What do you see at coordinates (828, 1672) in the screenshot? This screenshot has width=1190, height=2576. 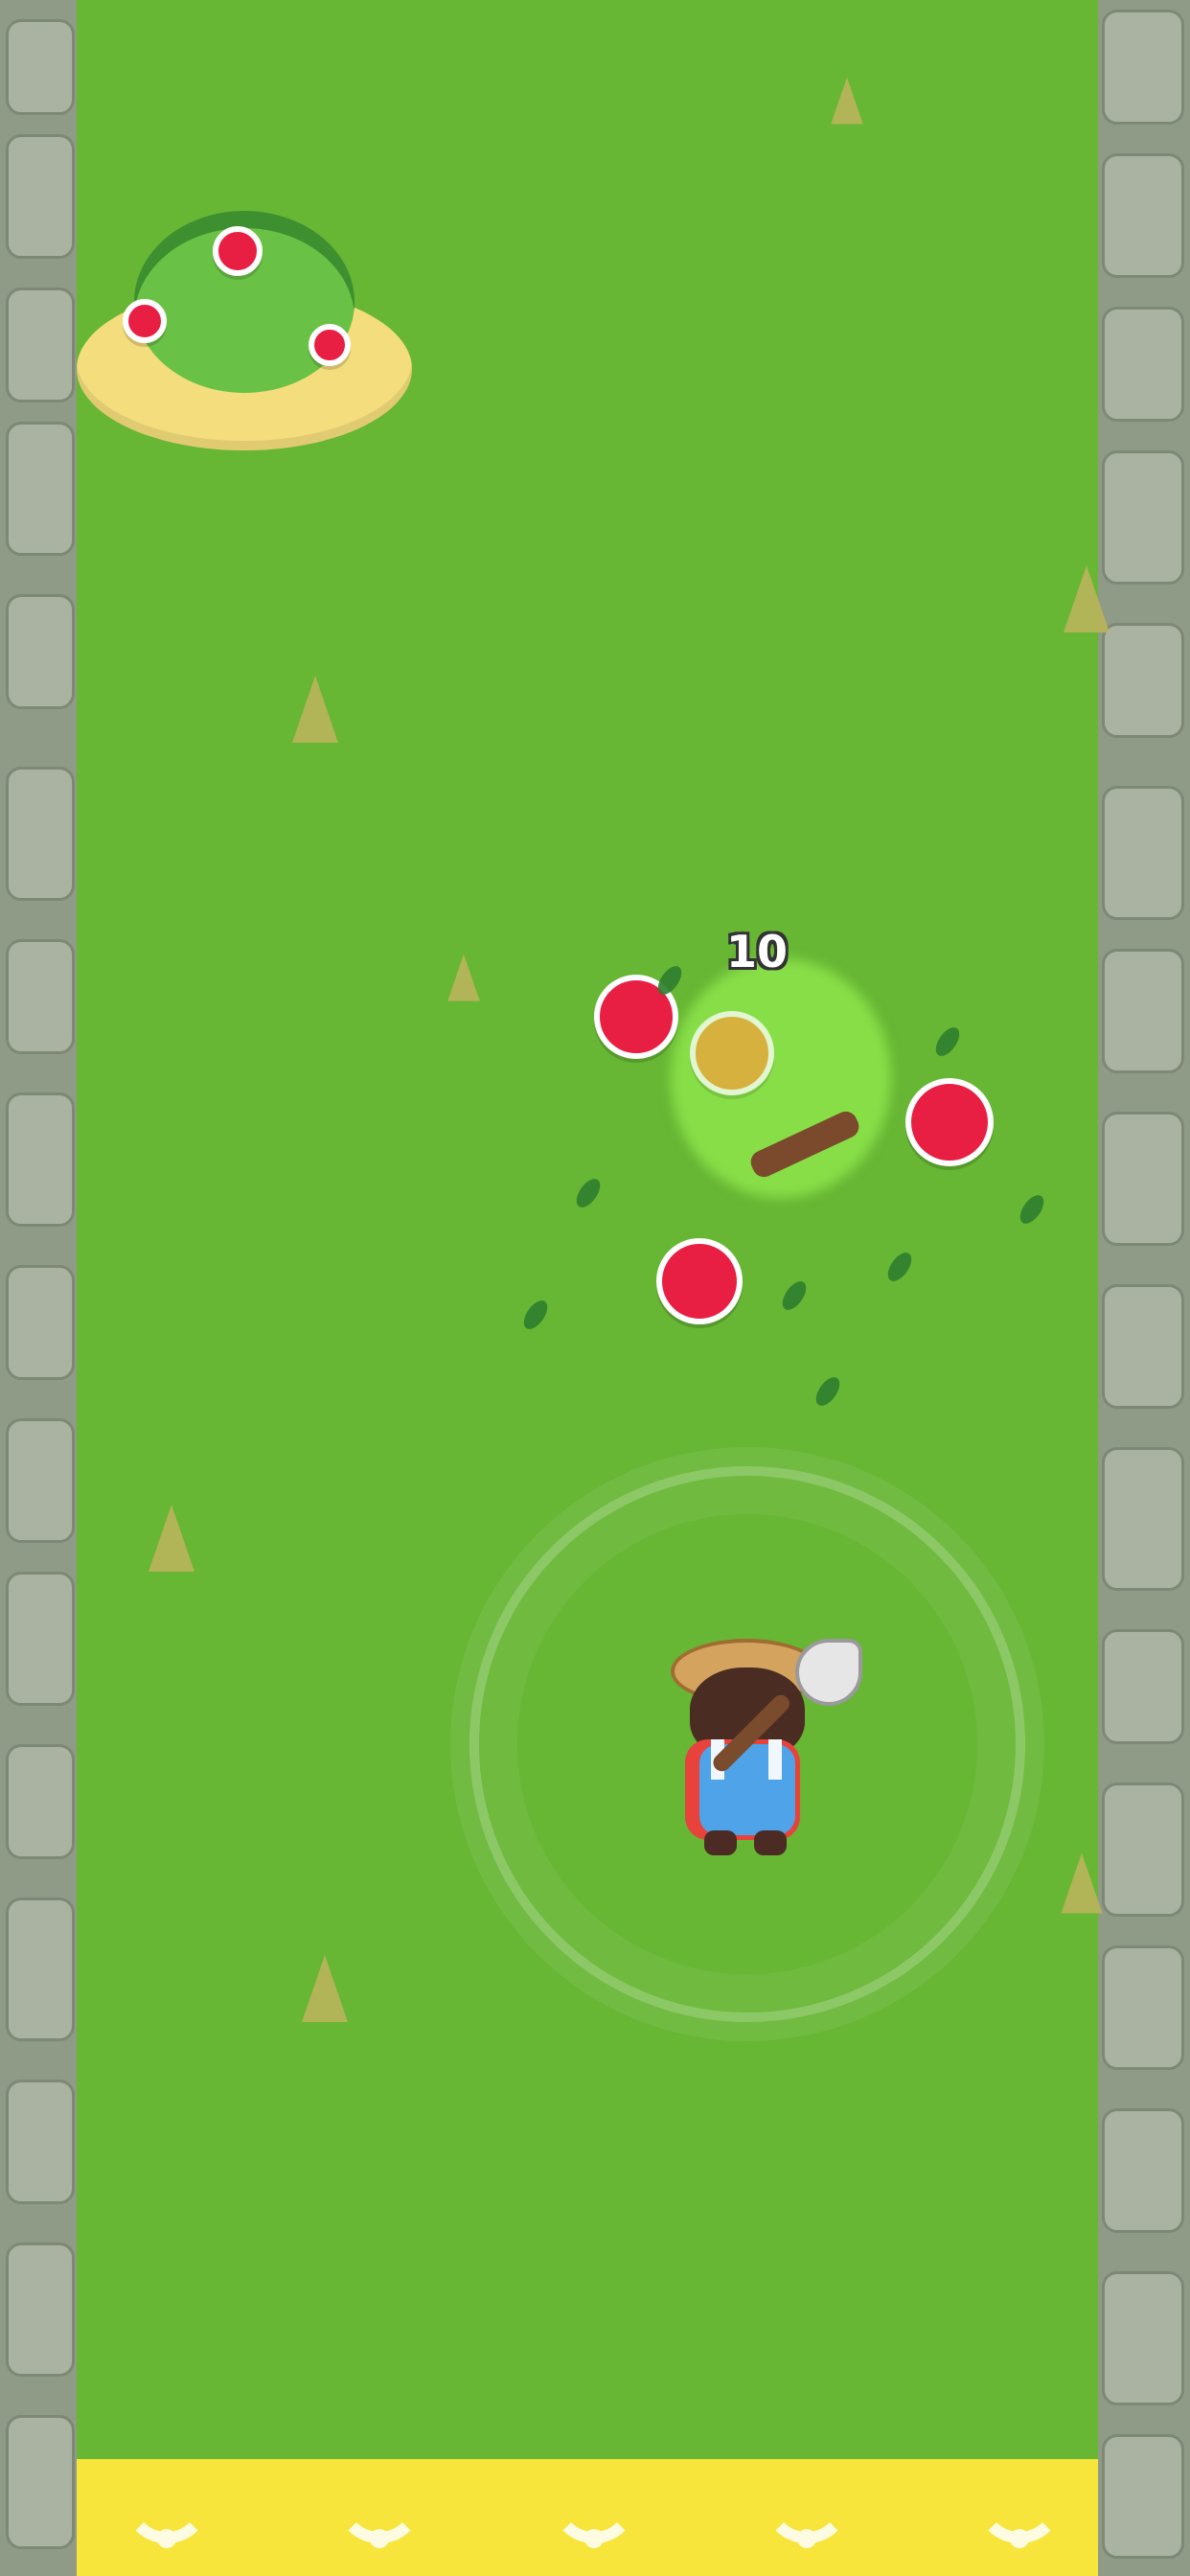 I see `axe-icon` at bounding box center [828, 1672].